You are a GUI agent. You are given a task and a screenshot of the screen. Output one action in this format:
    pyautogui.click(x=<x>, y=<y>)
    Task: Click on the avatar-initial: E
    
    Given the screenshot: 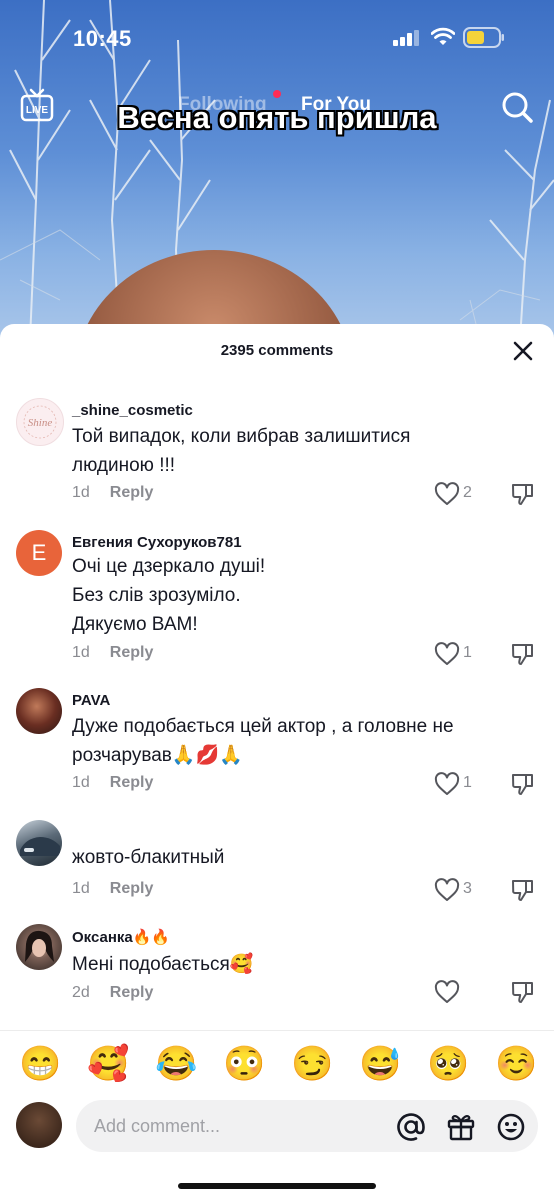 What is the action you would take?
    pyautogui.click(x=39, y=552)
    